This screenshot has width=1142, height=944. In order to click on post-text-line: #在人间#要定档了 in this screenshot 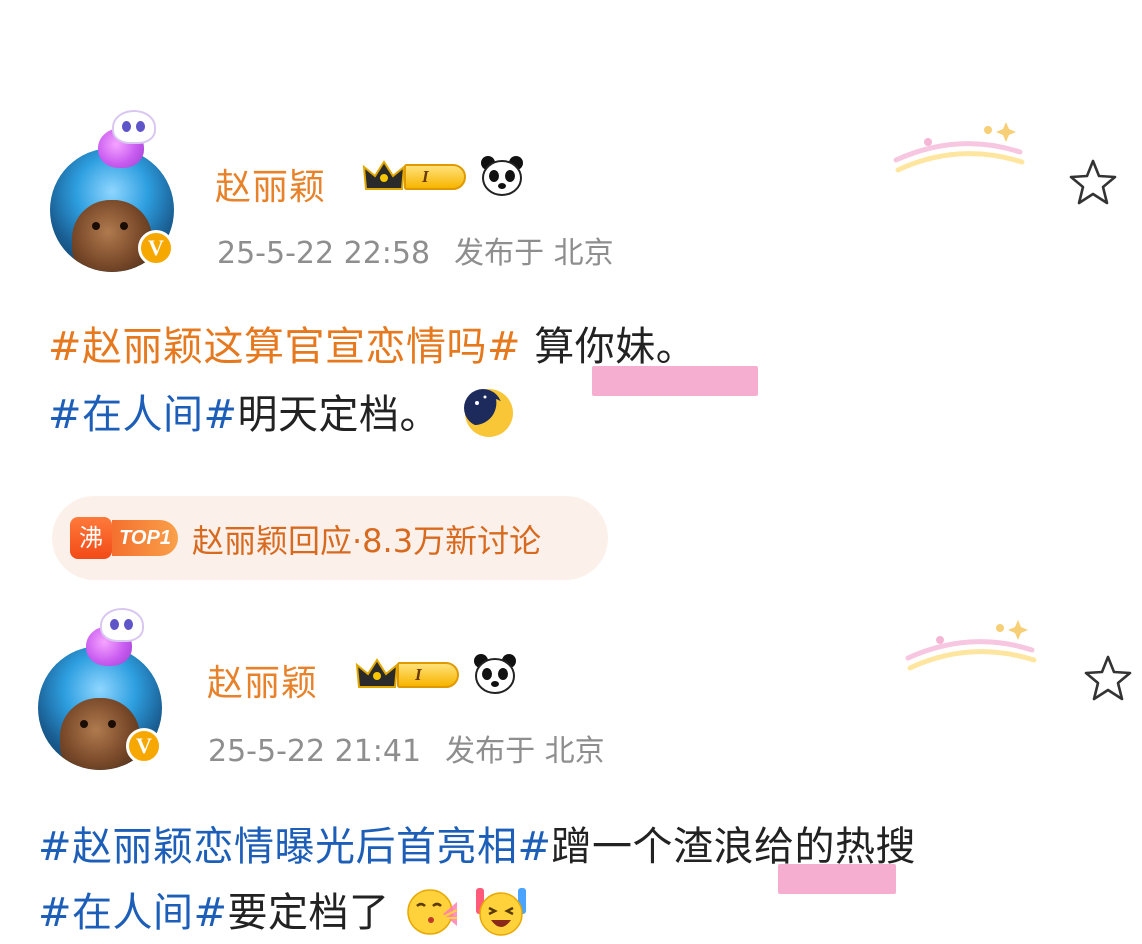, I will do `click(283, 911)`.